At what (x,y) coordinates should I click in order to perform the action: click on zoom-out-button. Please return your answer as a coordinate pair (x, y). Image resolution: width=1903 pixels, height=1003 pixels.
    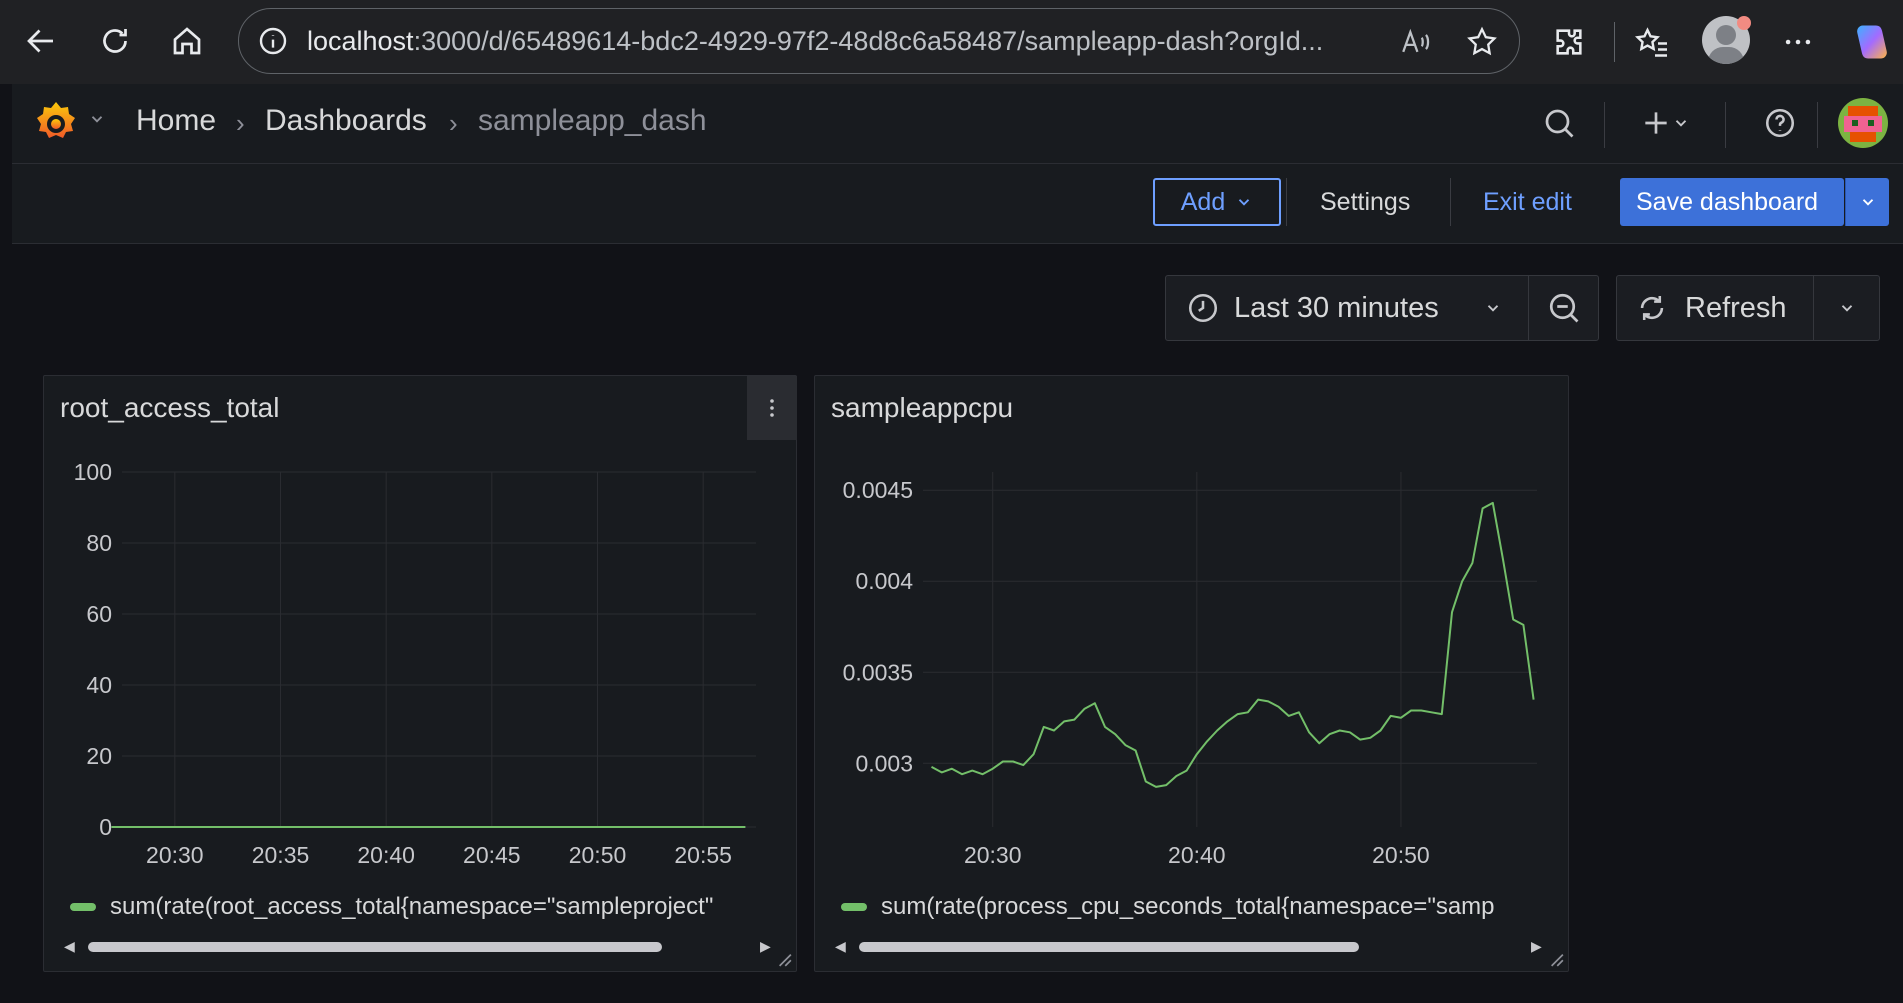
    Looking at the image, I should click on (1563, 308).